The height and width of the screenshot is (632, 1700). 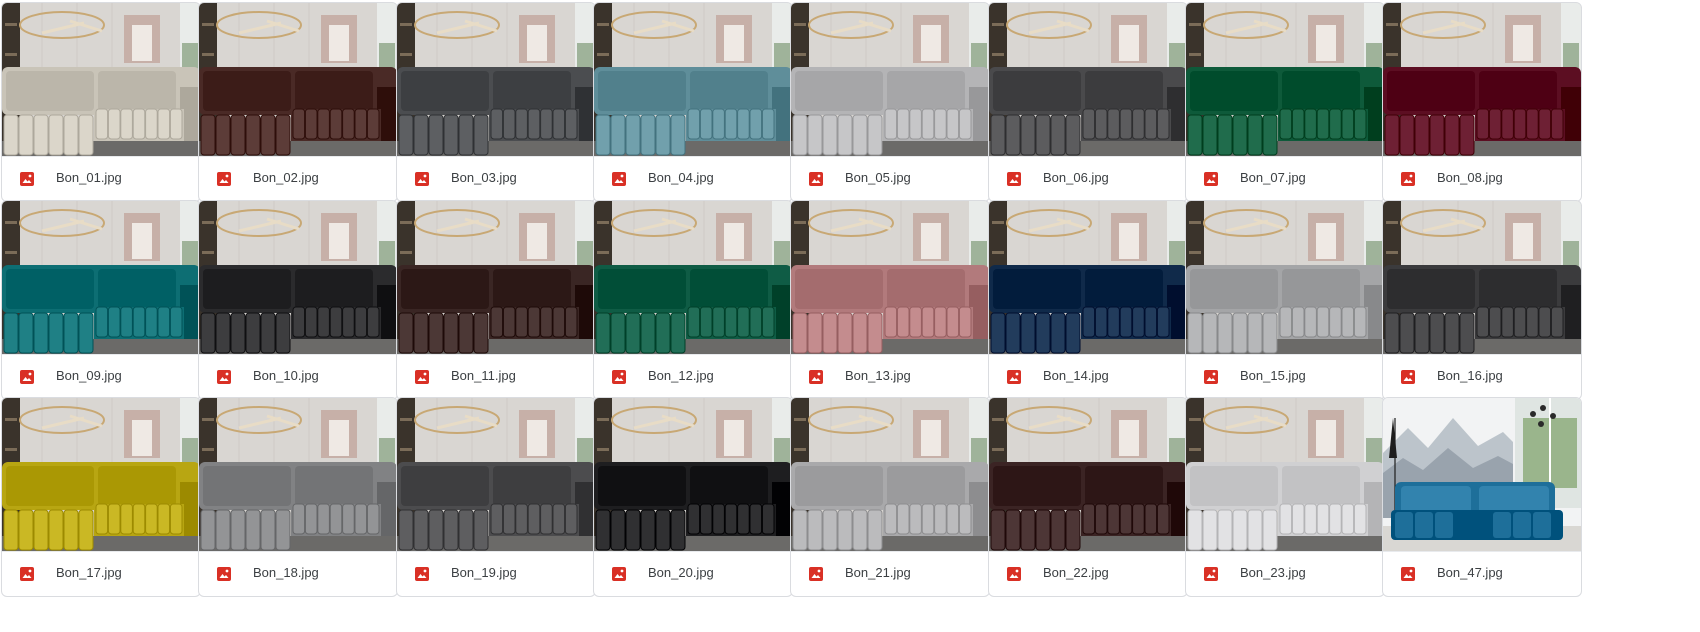 I want to click on file-tile: Bon_11.jpg, so click(x=496, y=300).